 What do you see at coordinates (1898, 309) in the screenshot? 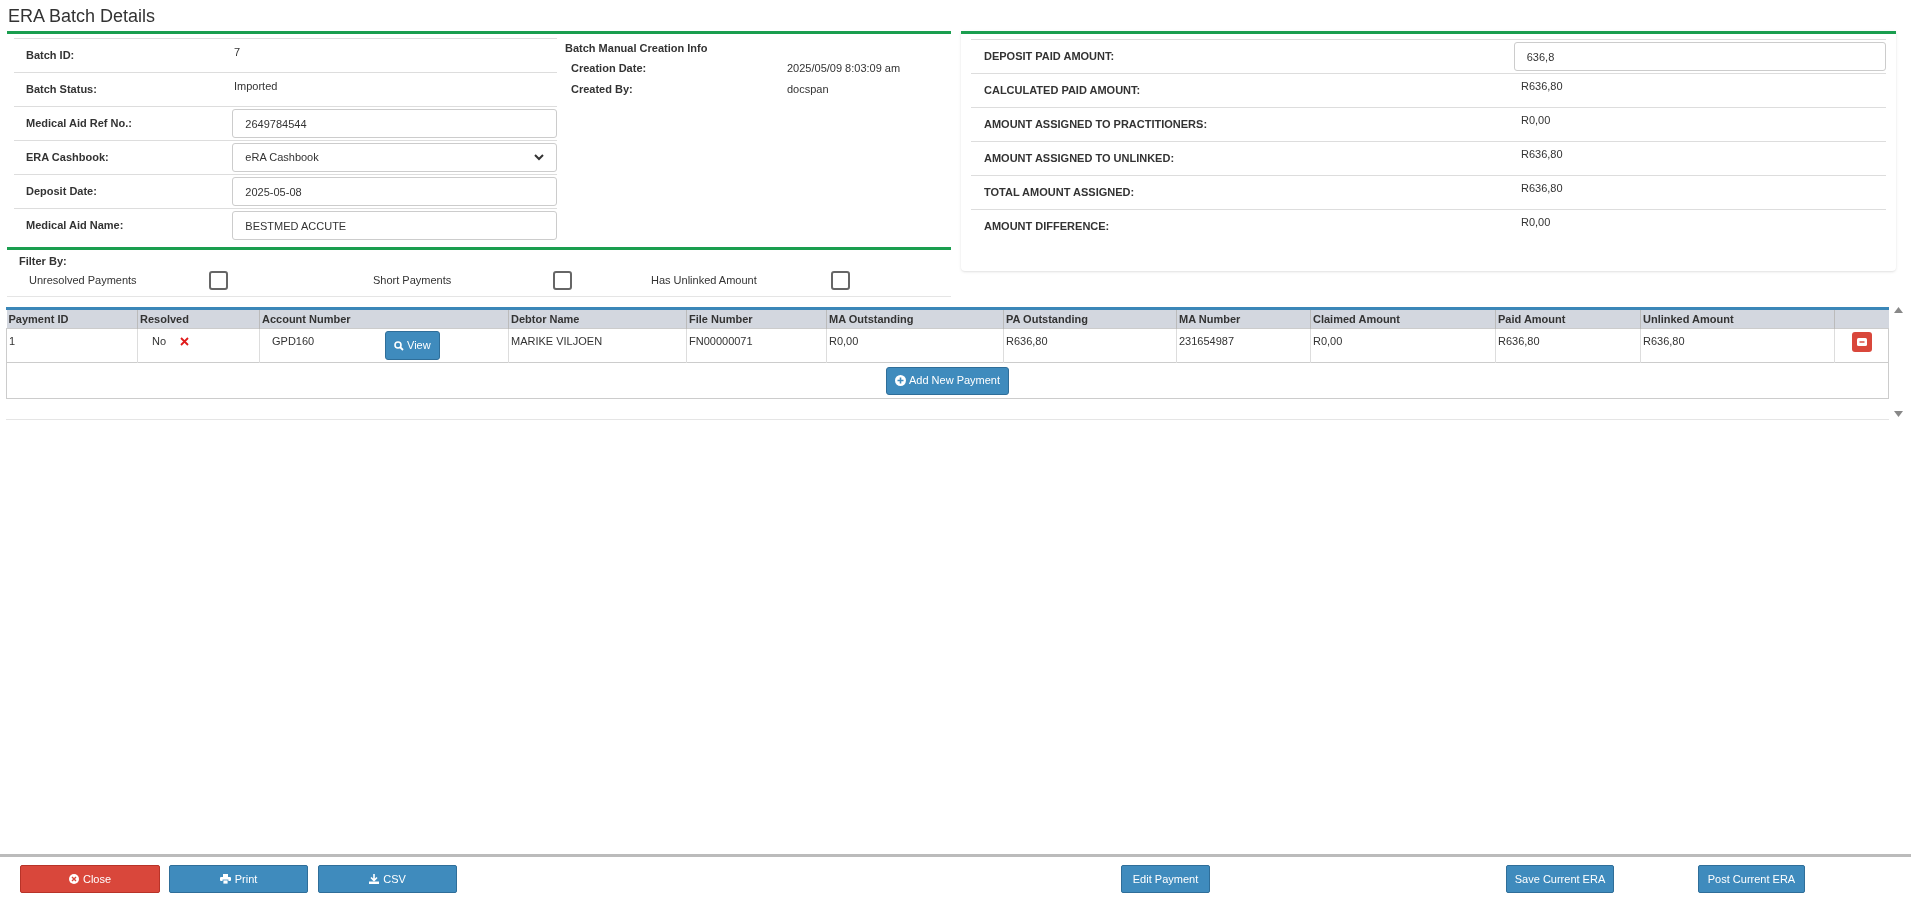
I see `scroll-up-icon` at bounding box center [1898, 309].